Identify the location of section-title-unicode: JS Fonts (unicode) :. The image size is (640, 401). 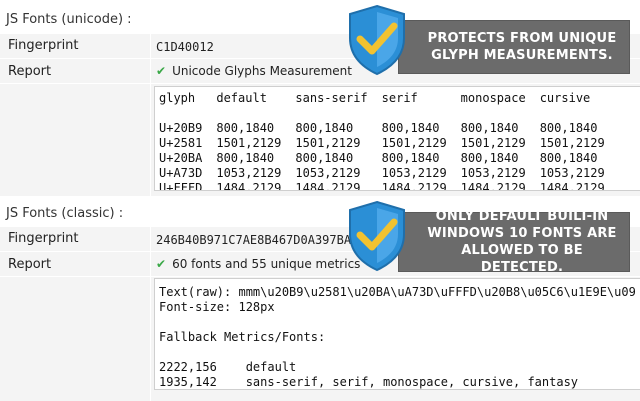
(69, 19).